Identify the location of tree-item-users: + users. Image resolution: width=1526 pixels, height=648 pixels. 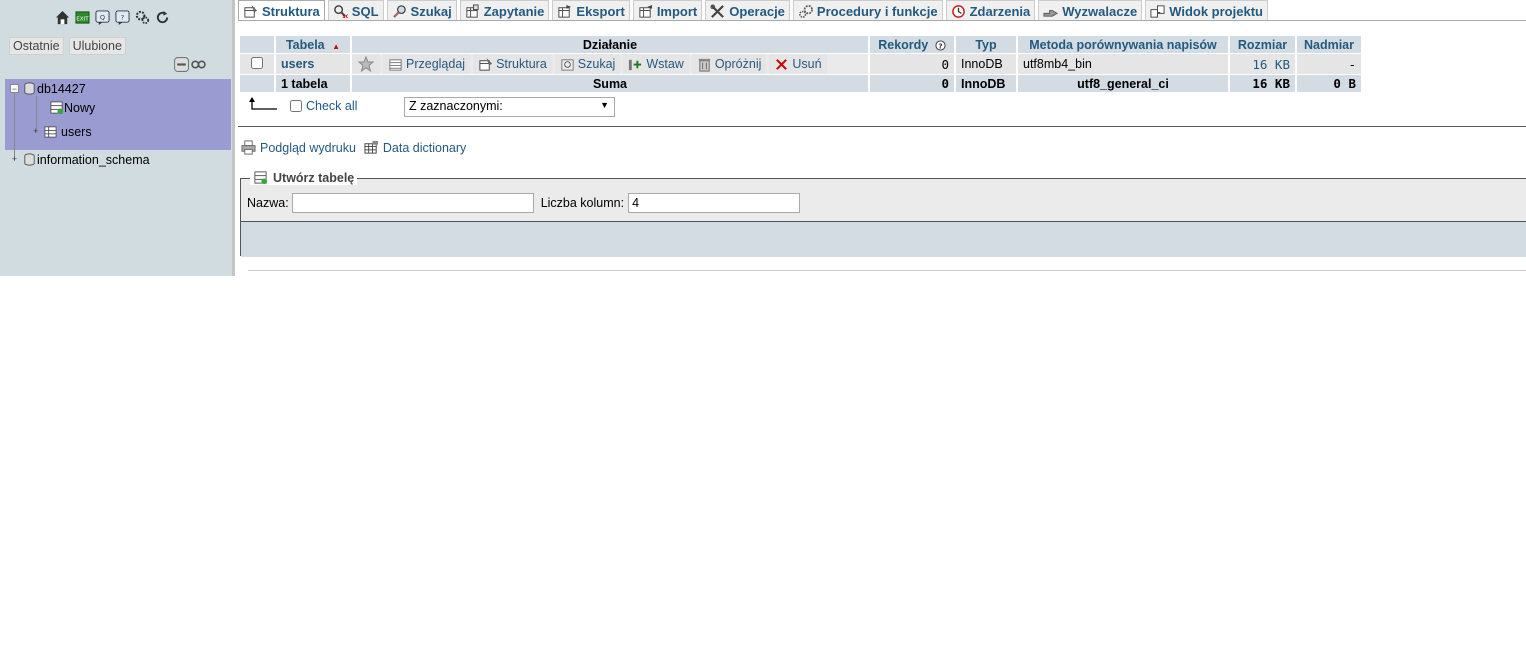
(61, 131).